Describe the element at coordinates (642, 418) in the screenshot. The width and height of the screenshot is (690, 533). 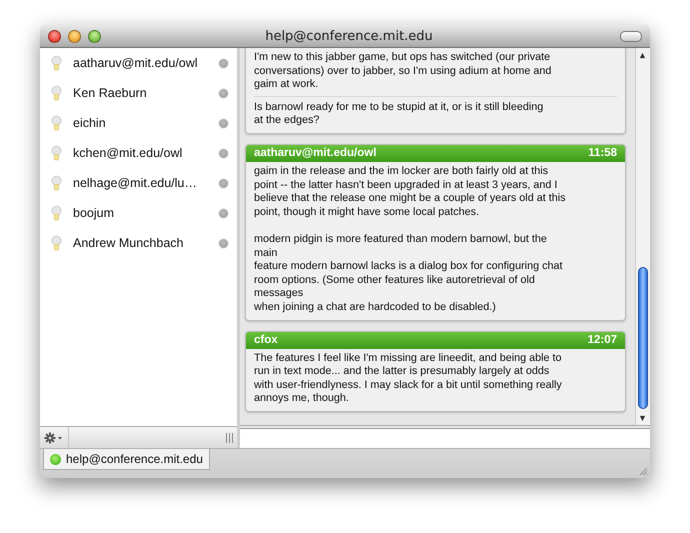
I see `scroll-down-icon` at that location.